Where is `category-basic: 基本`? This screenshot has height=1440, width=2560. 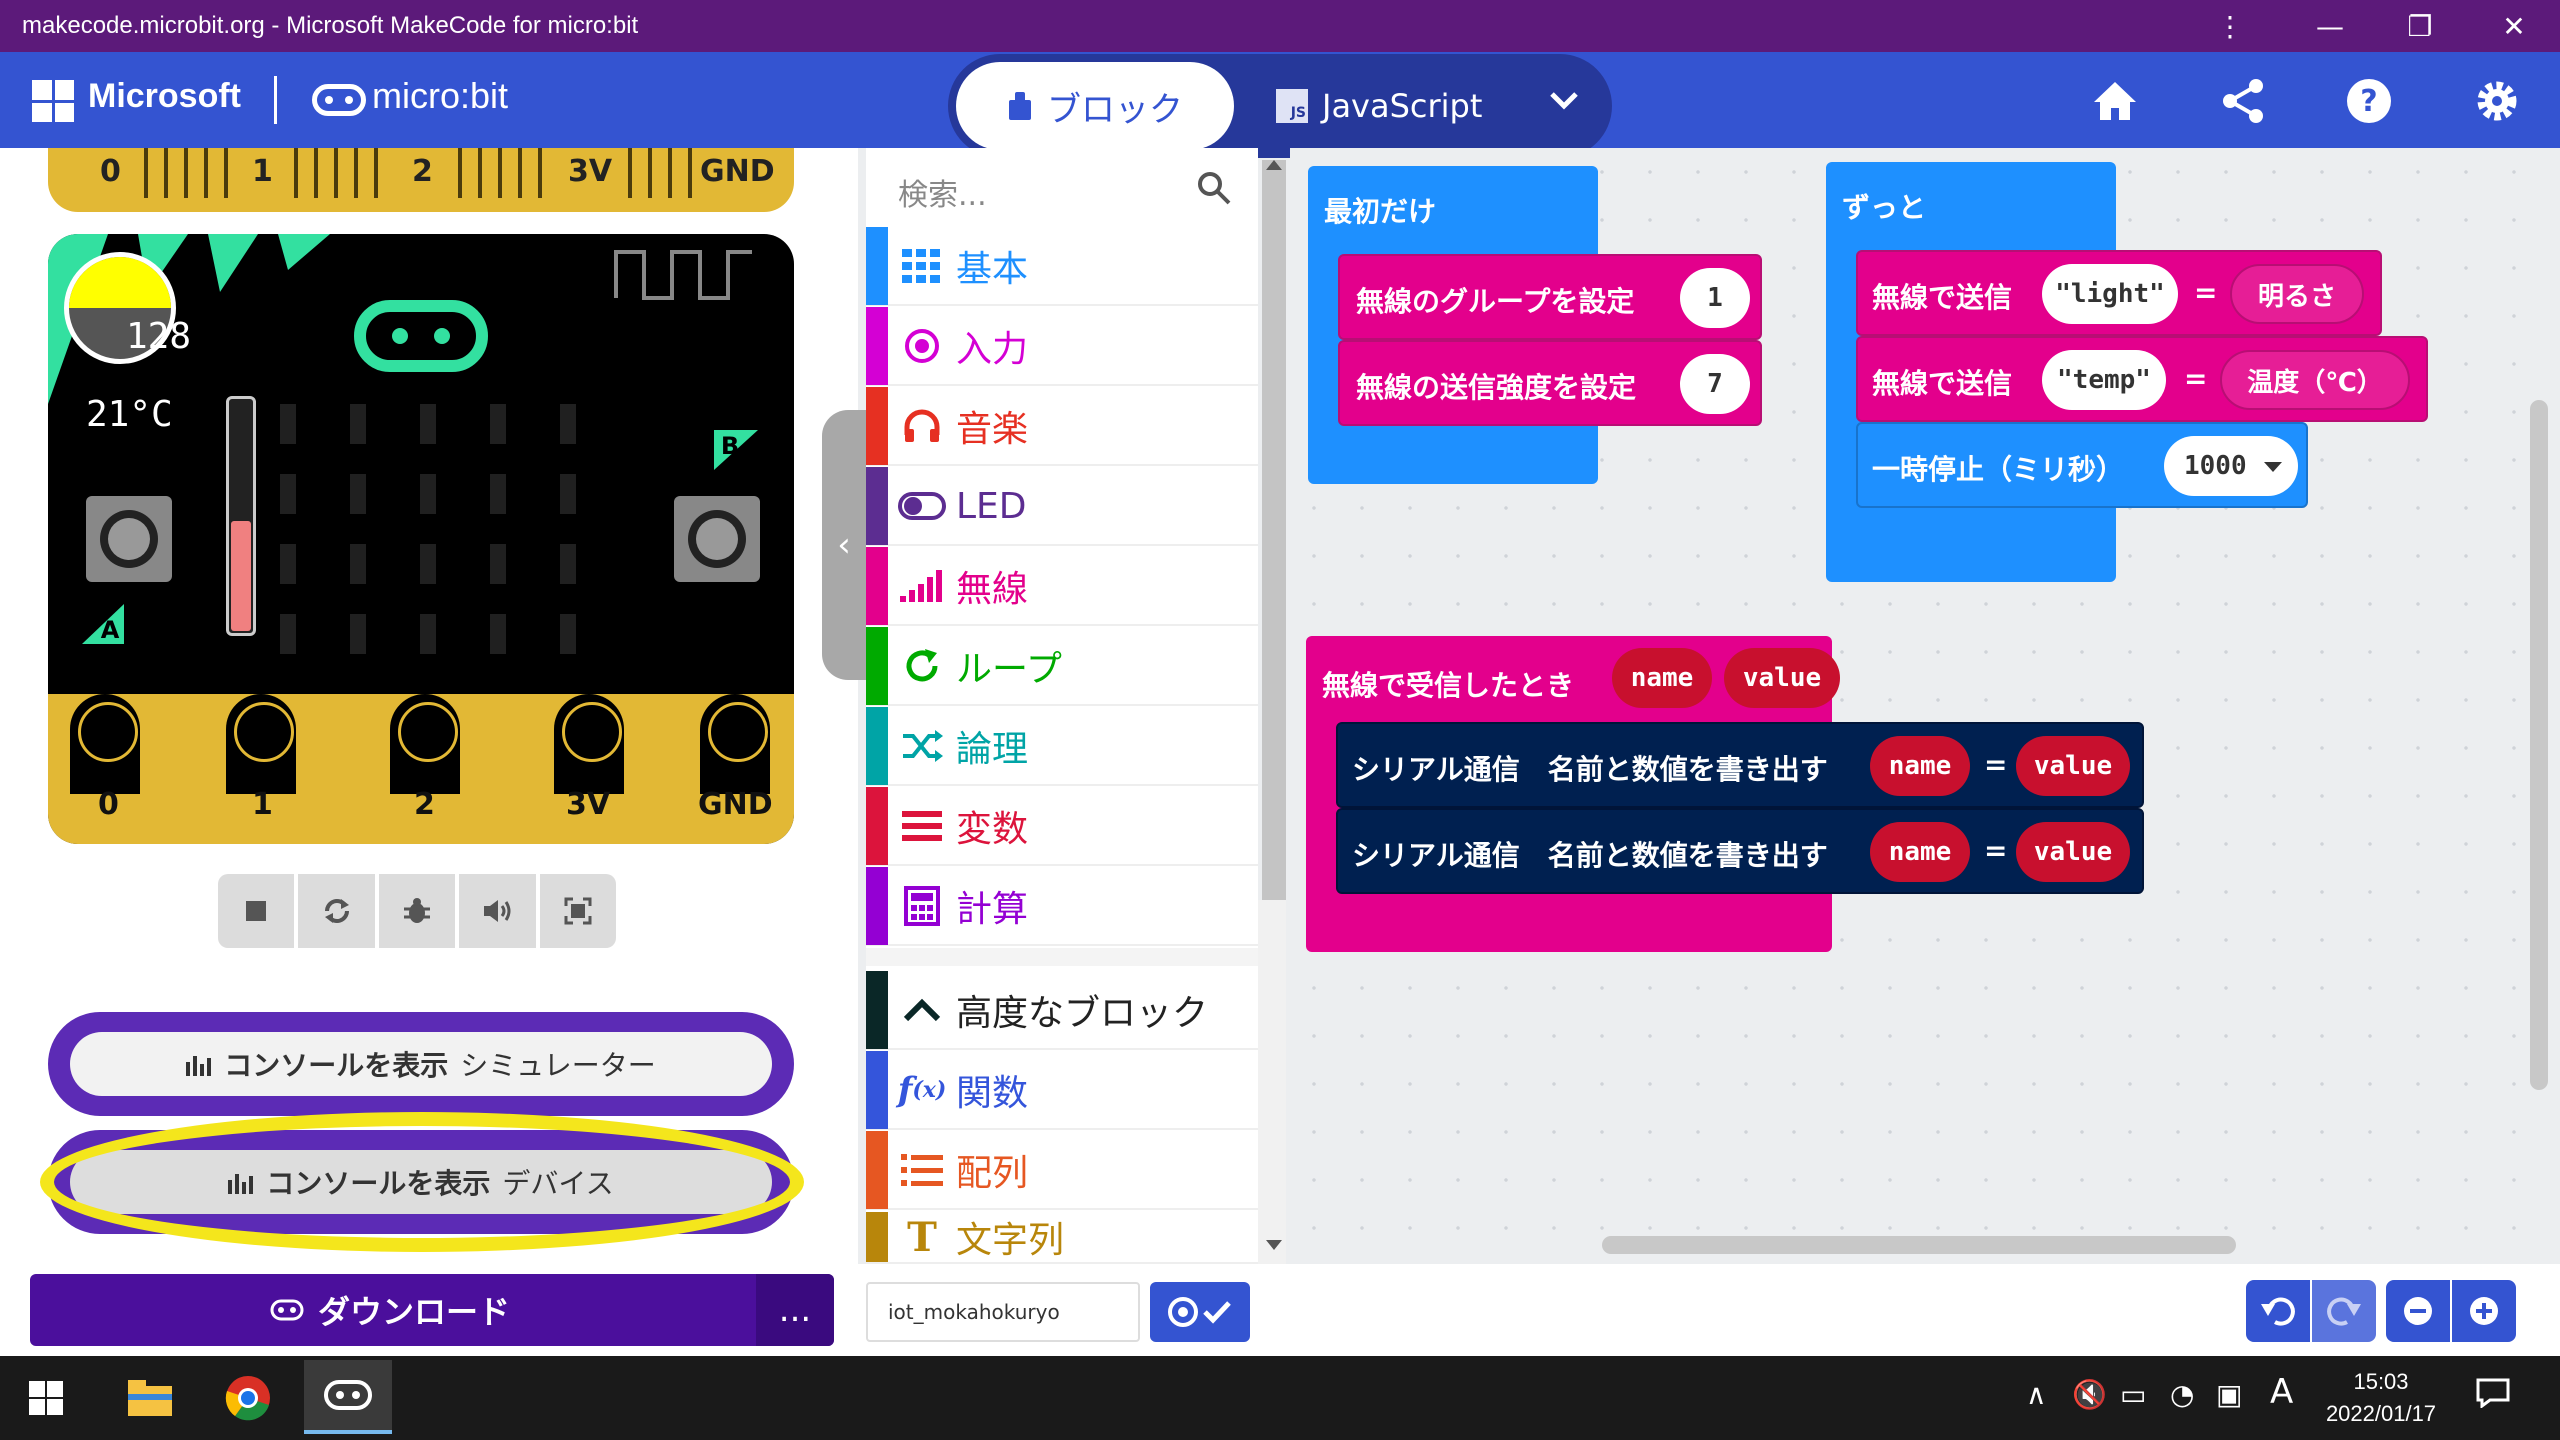 category-basic: 基本 is located at coordinates (1062, 266).